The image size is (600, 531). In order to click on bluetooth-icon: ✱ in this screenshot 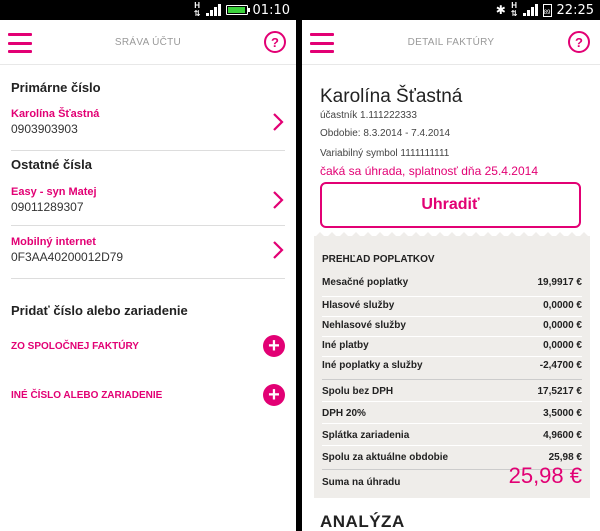, I will do `click(500, 10)`.